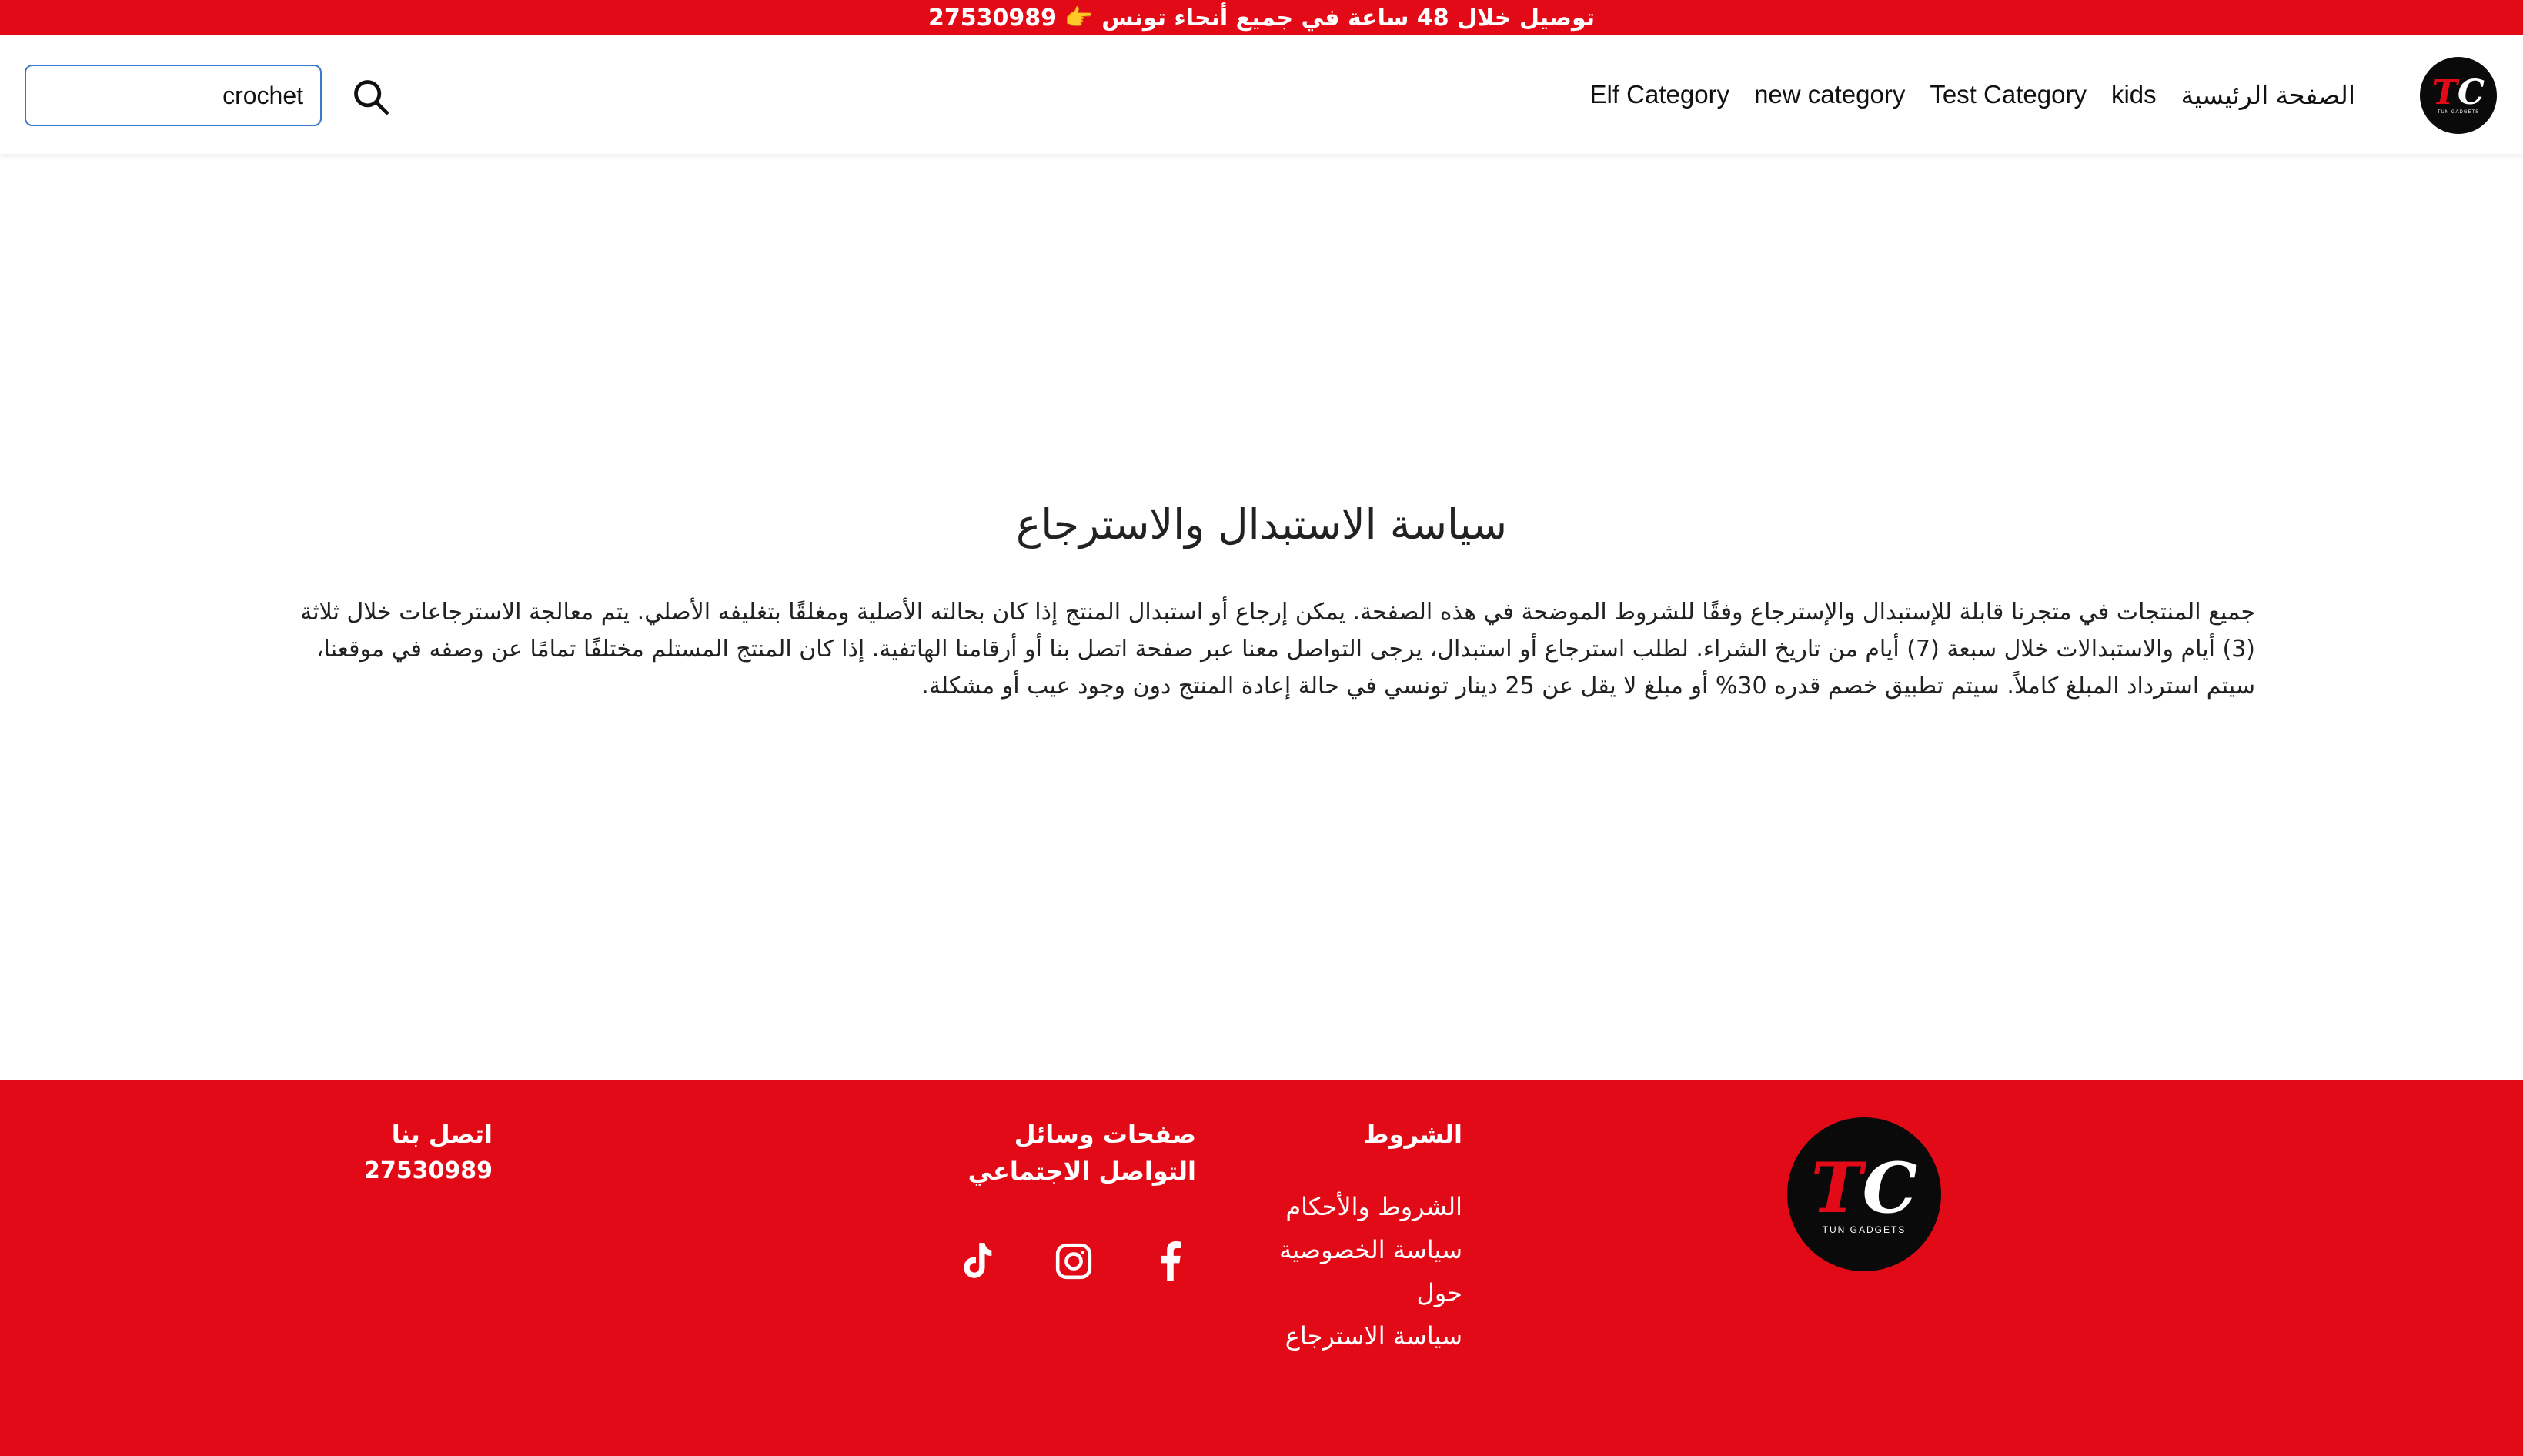 This screenshot has width=2523, height=1456. I want to click on instagram-link, so click(1074, 1261).